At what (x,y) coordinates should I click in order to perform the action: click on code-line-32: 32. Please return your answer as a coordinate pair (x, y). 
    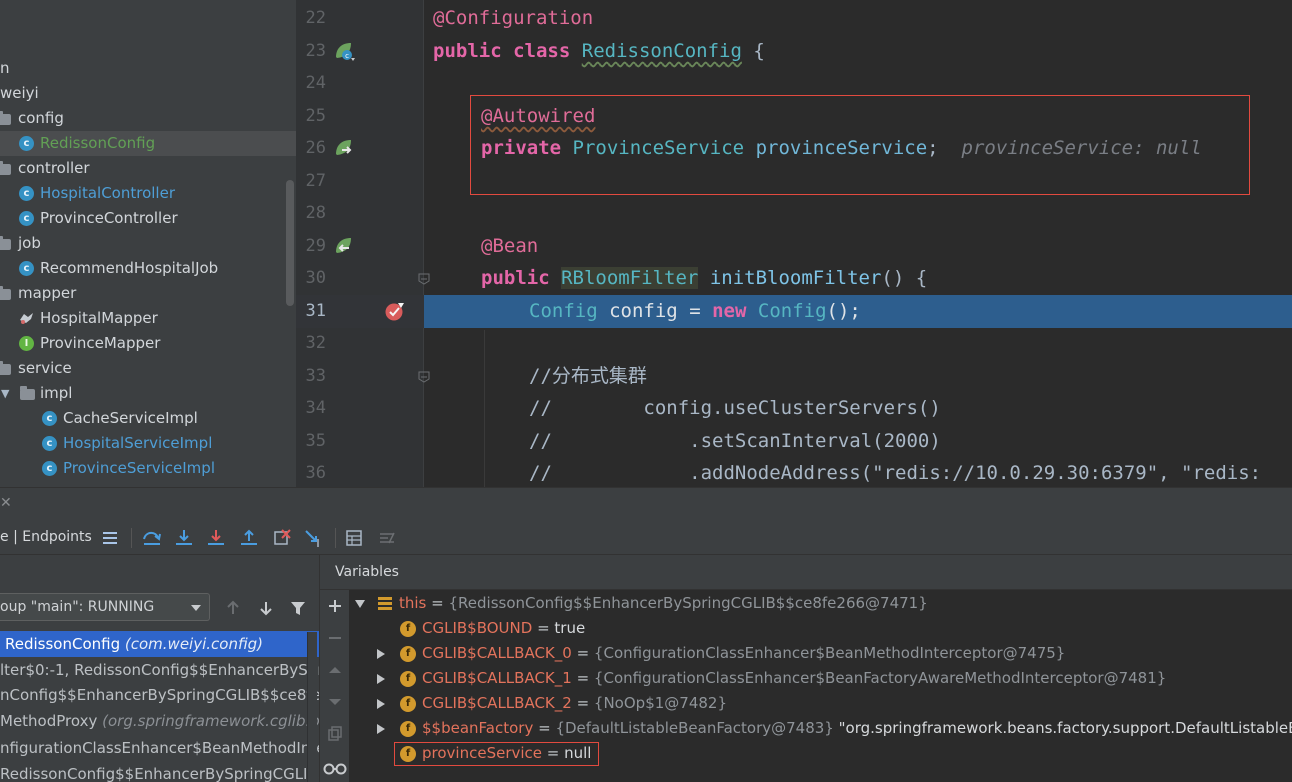
    Looking at the image, I should click on (794, 343).